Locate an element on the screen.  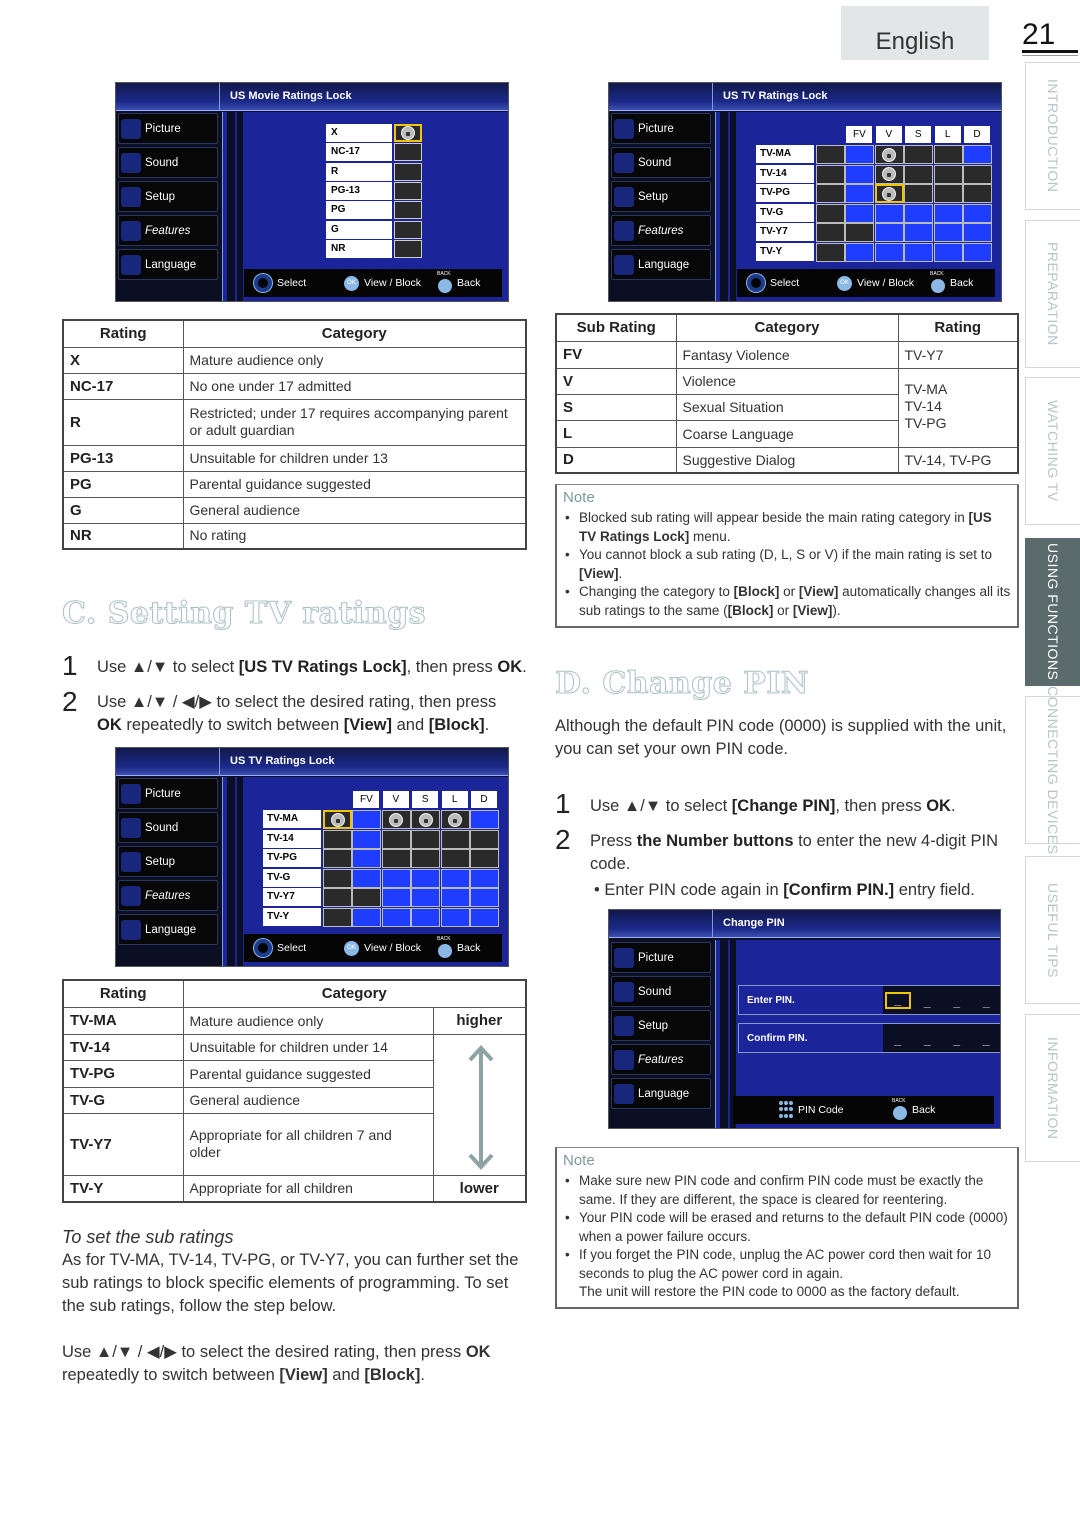
side-tab-information: INFORMATION is located at coordinates (1052, 1088).